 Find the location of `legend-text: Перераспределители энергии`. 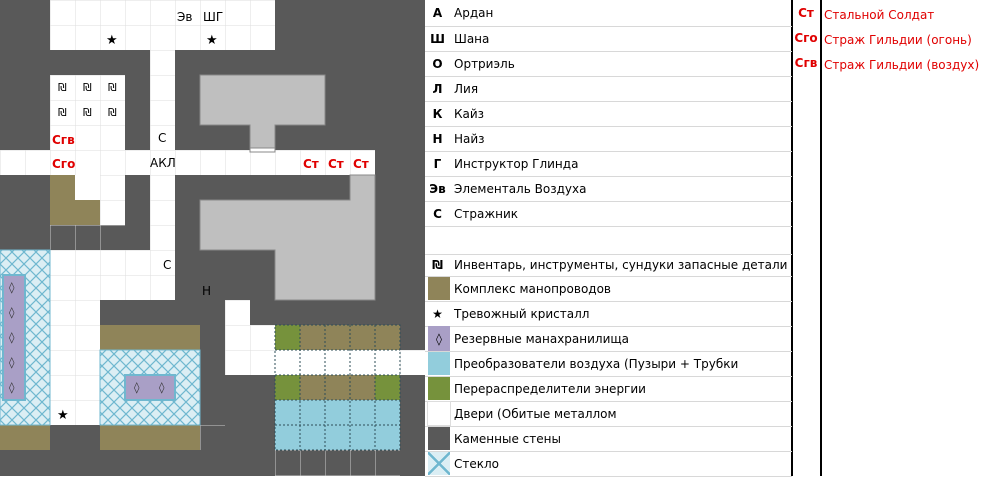

legend-text: Перераспределители энергии is located at coordinates (550, 388).